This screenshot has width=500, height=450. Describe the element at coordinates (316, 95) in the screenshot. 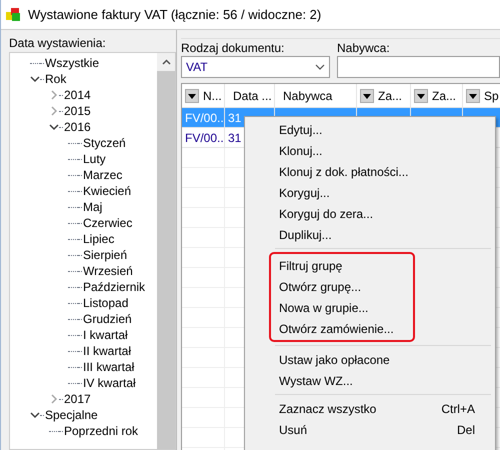

I see `column-header: Nabywca` at that location.